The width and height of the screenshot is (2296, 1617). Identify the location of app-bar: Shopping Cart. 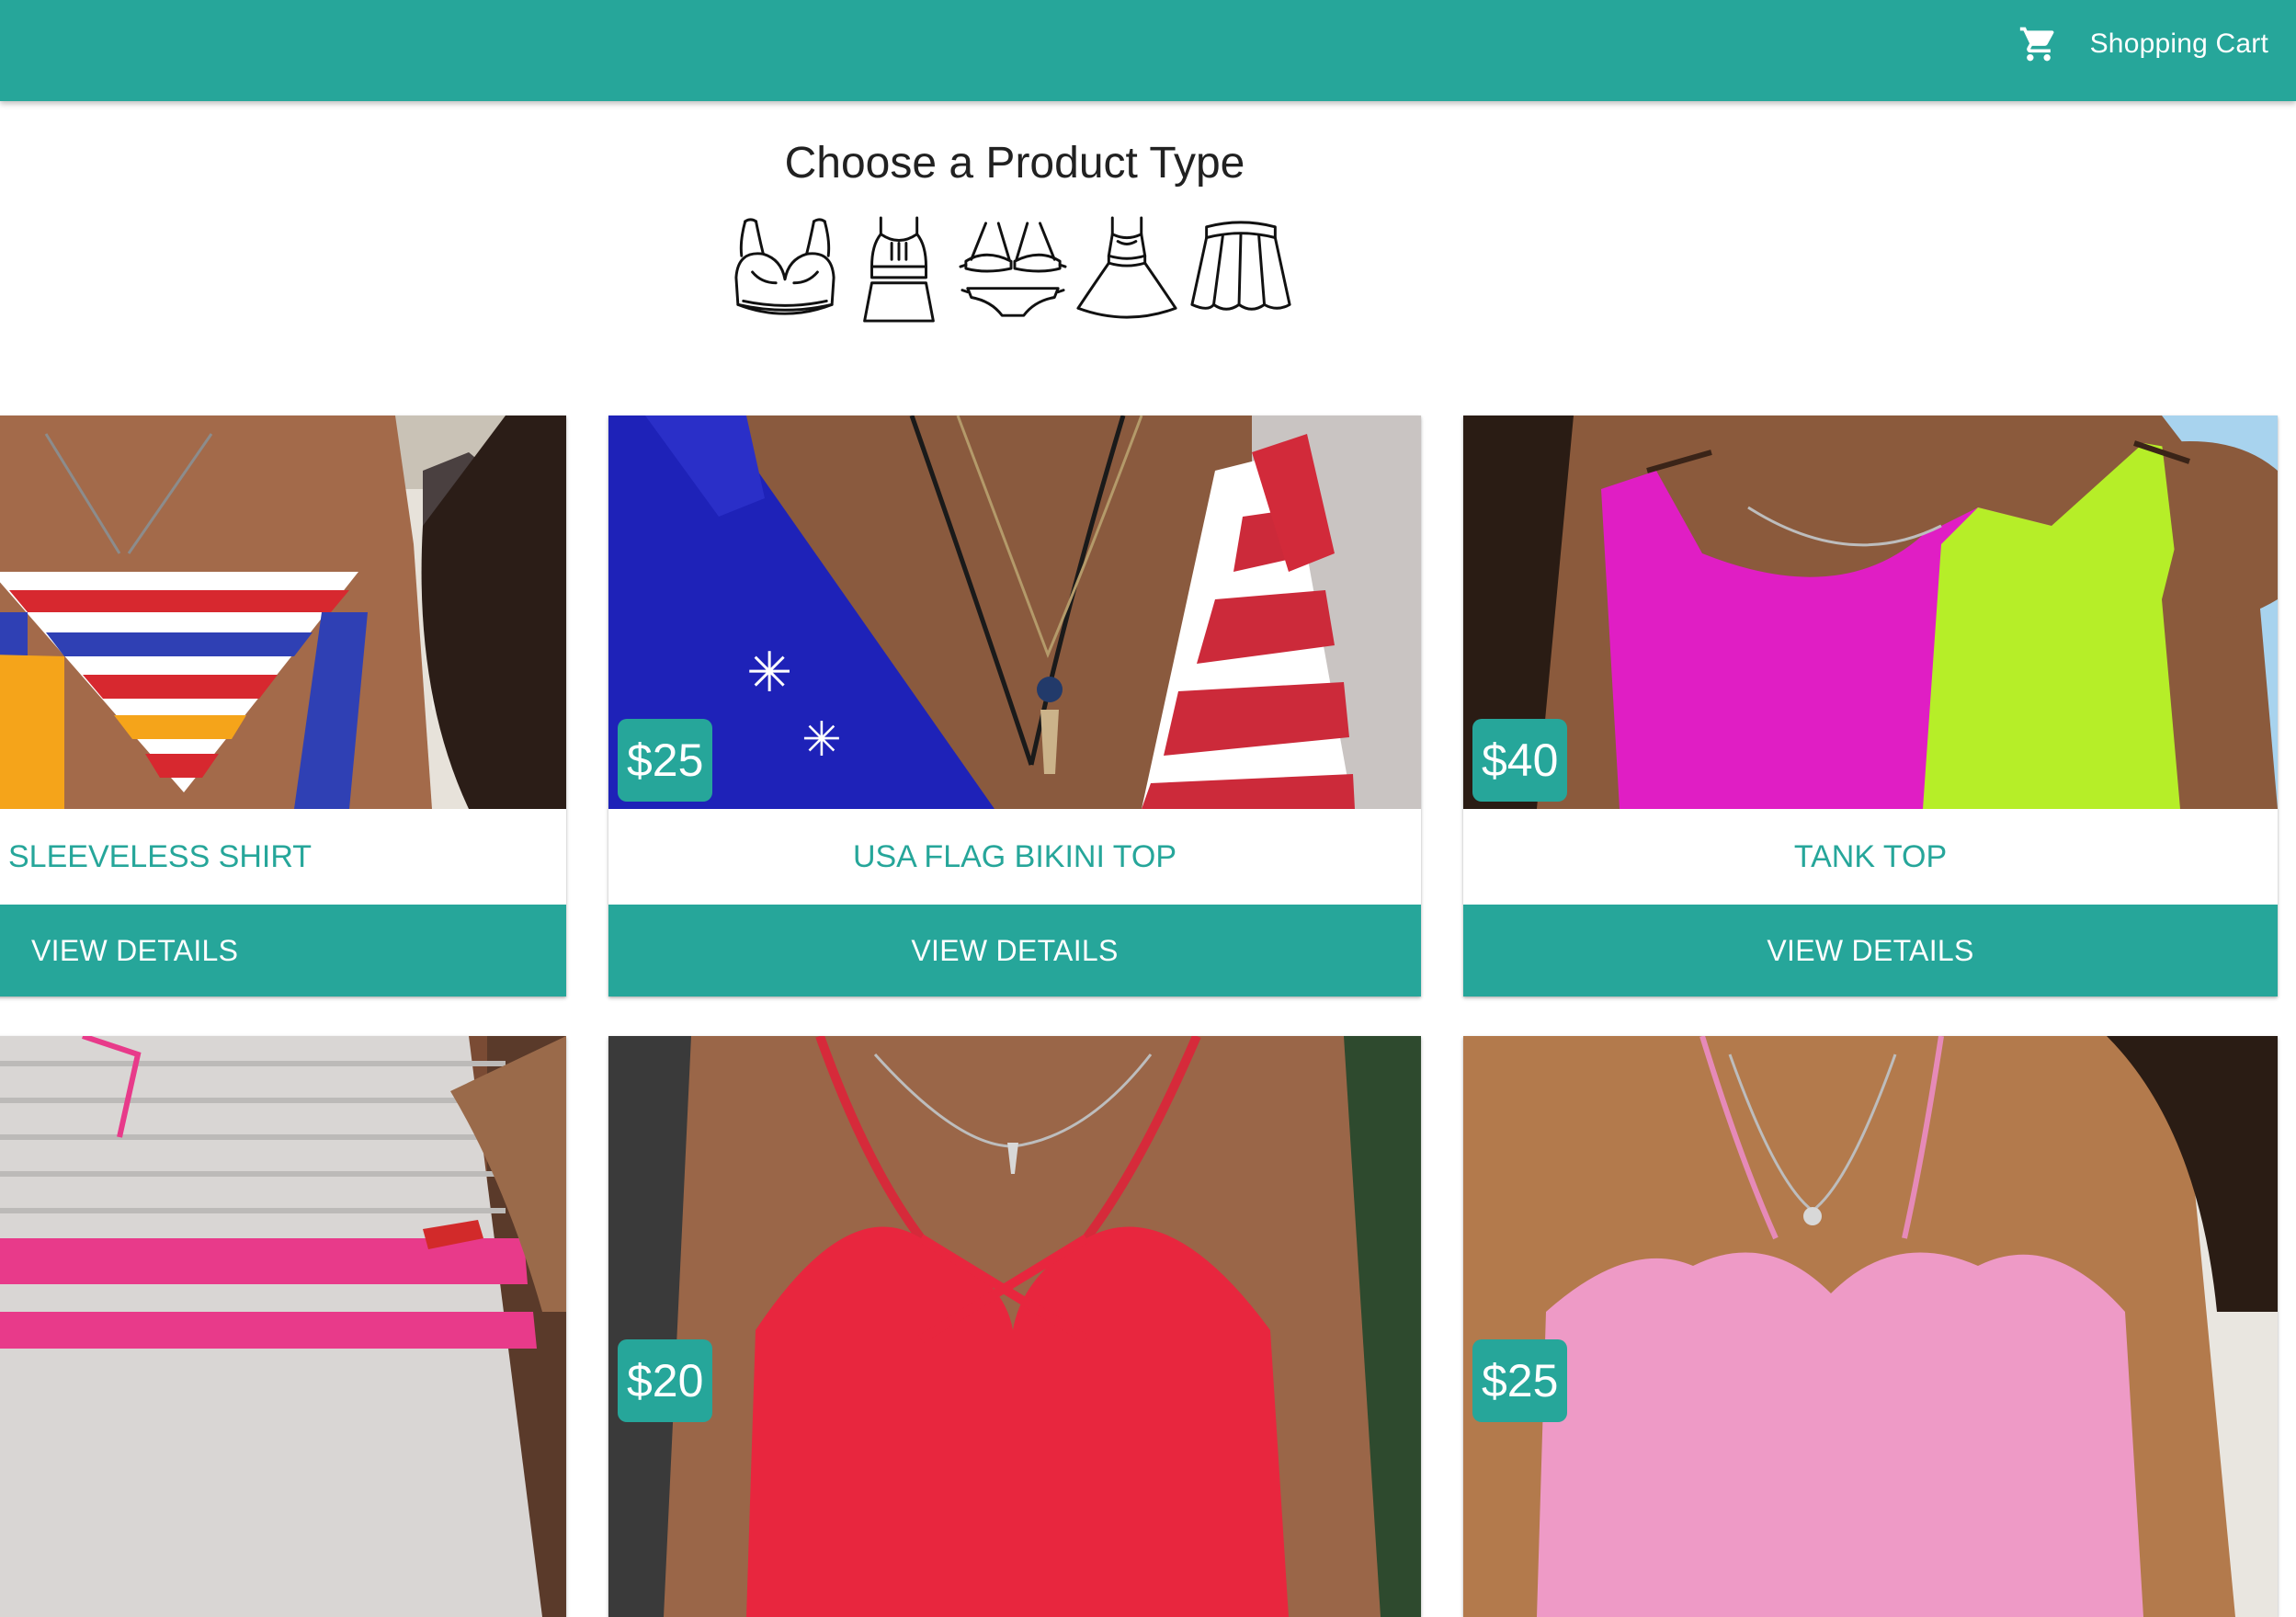
(1148, 50).